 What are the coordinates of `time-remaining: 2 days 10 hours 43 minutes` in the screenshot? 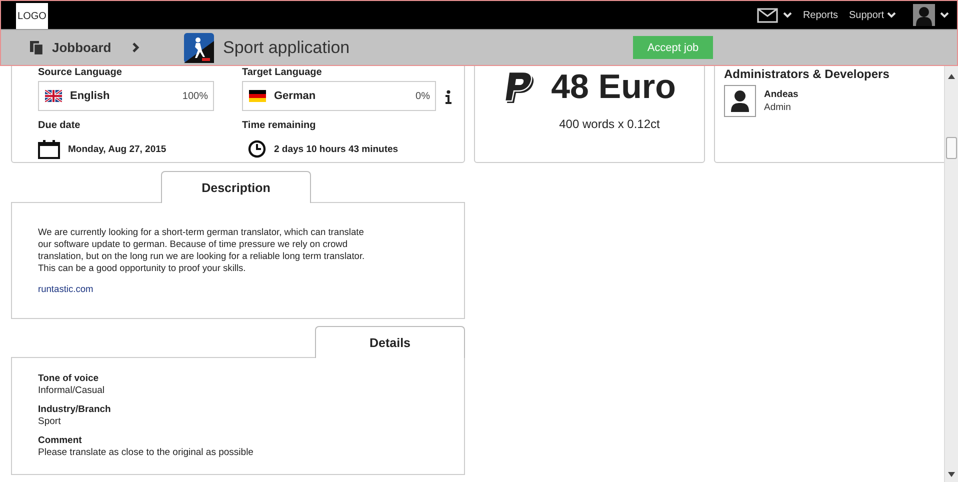 It's located at (336, 149).